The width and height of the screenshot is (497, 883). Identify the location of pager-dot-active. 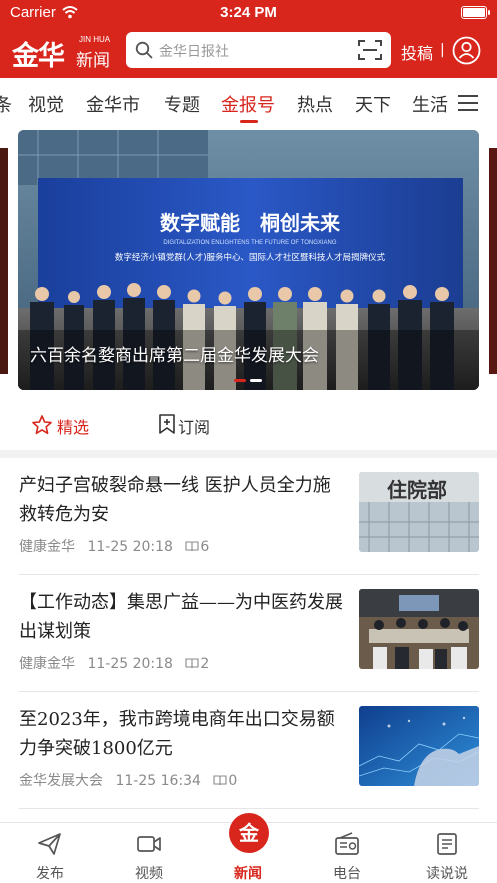
(256, 380).